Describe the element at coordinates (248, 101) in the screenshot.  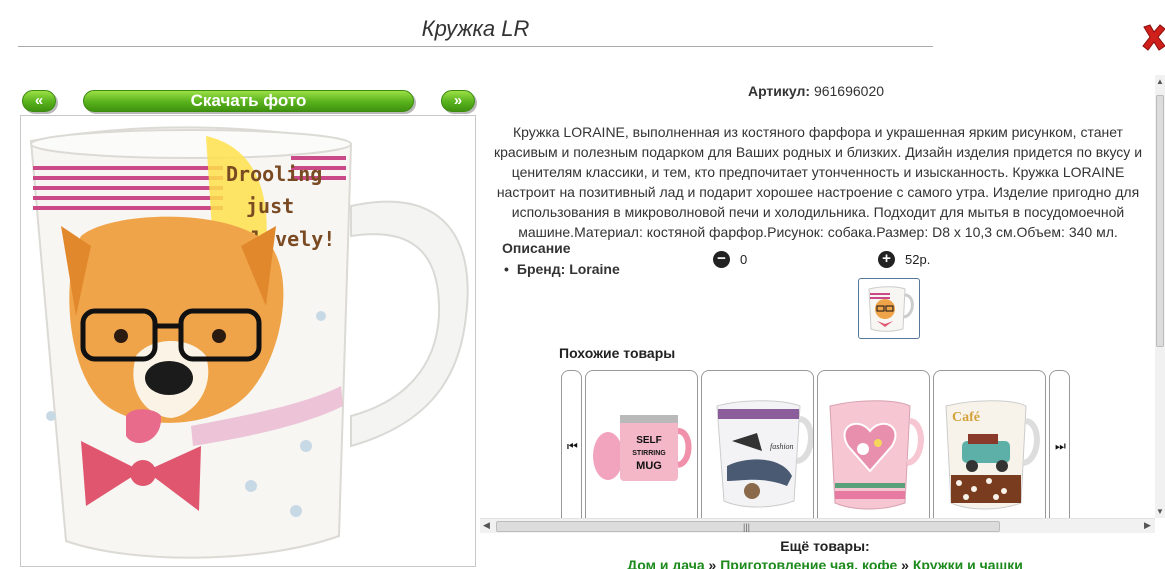
I see `download-photo-button: Скачать фото` at that location.